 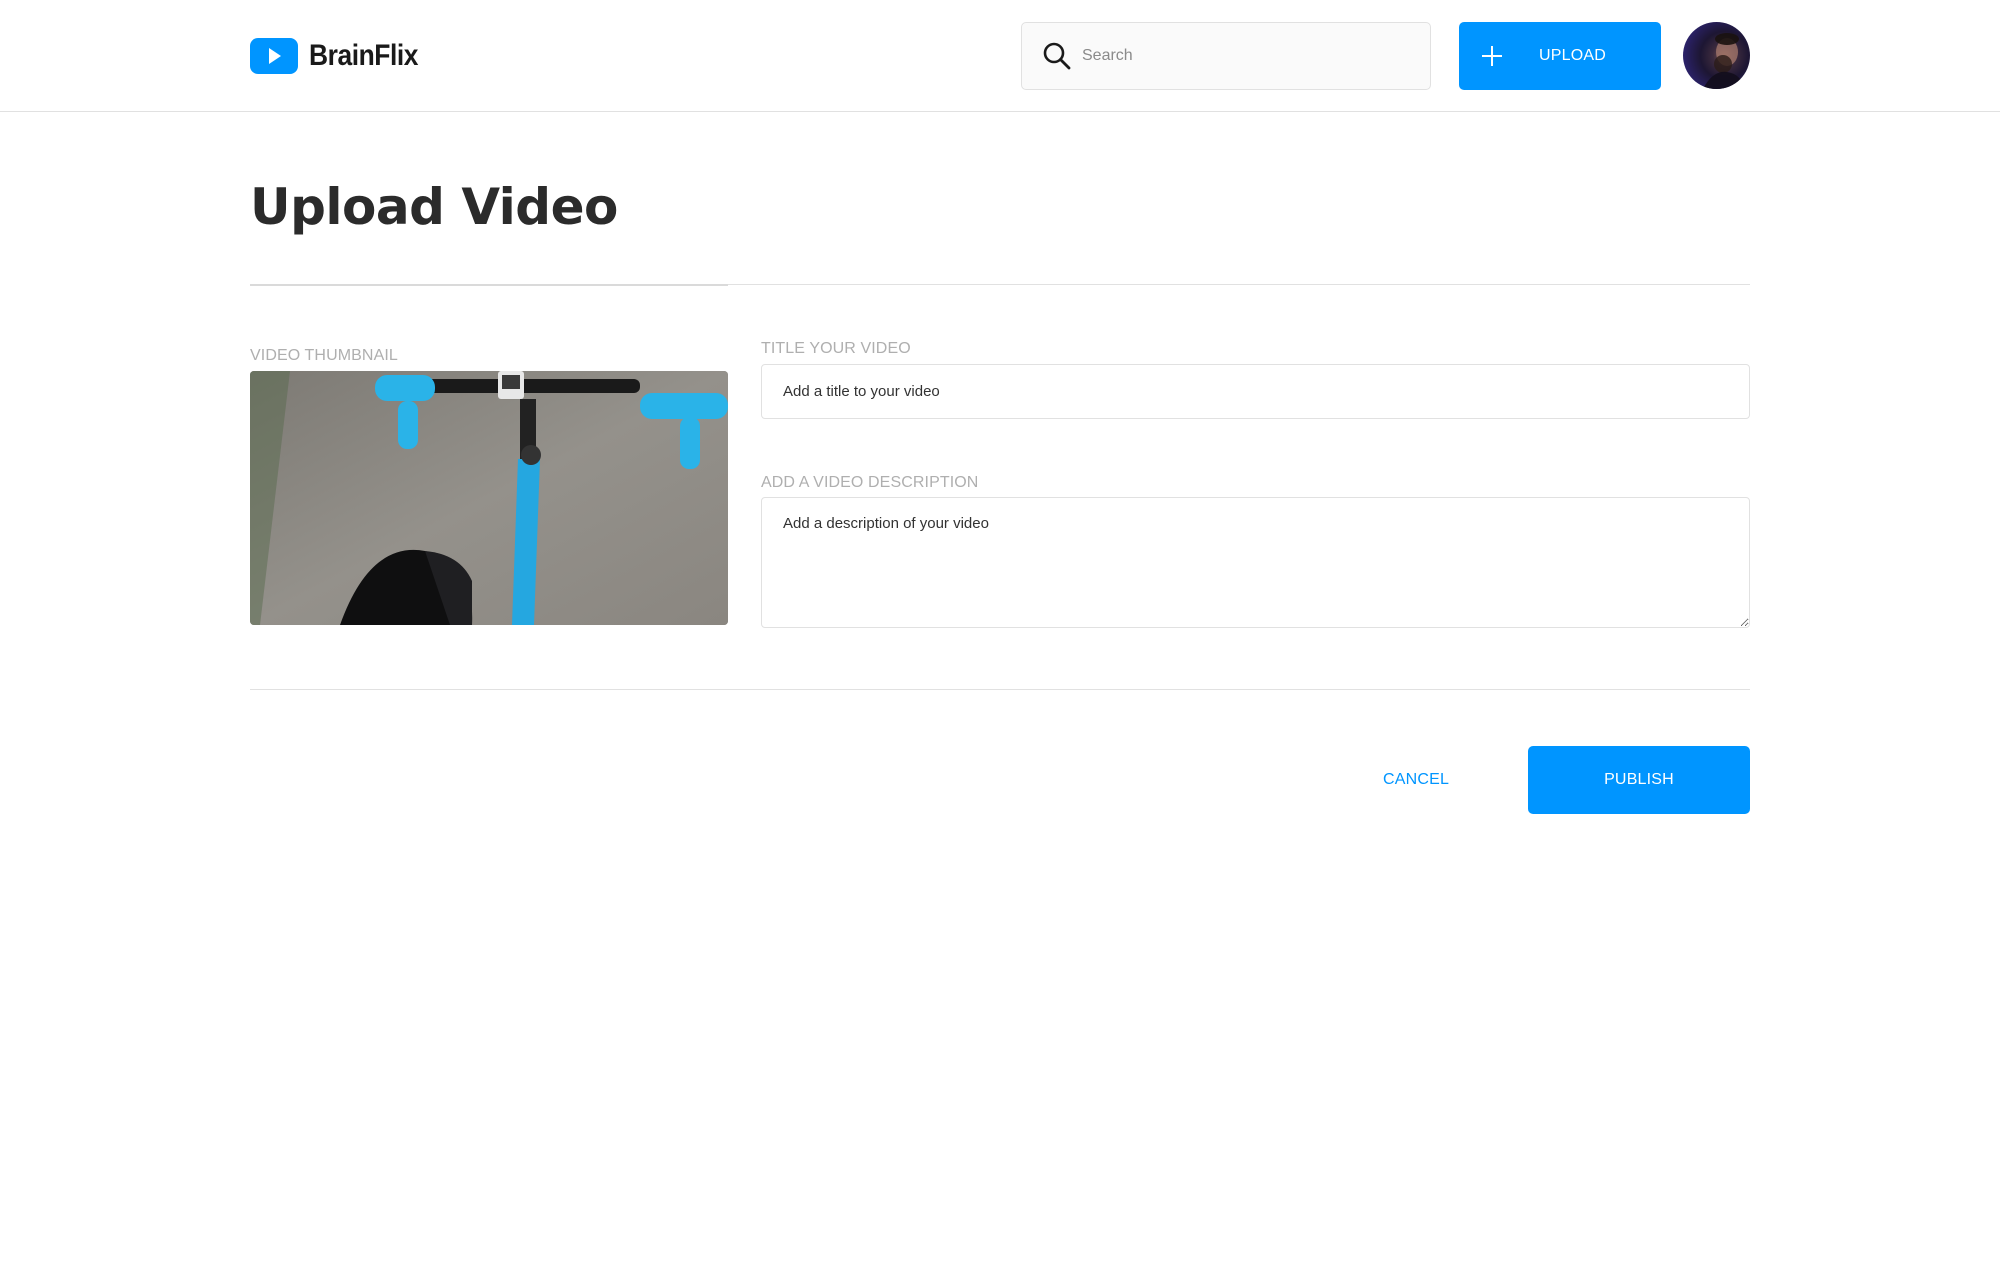 I want to click on avatar, so click(x=1716, y=55).